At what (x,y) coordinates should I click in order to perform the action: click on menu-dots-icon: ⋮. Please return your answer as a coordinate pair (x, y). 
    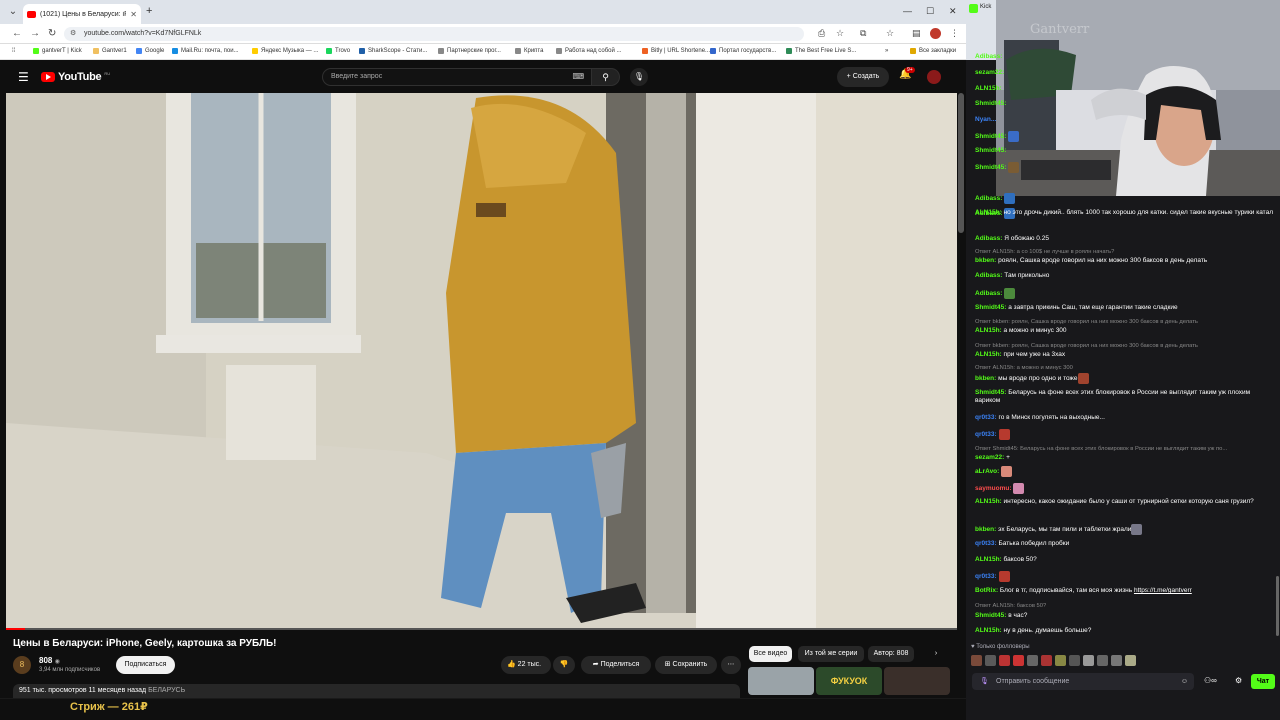
    Looking at the image, I should click on (954, 33).